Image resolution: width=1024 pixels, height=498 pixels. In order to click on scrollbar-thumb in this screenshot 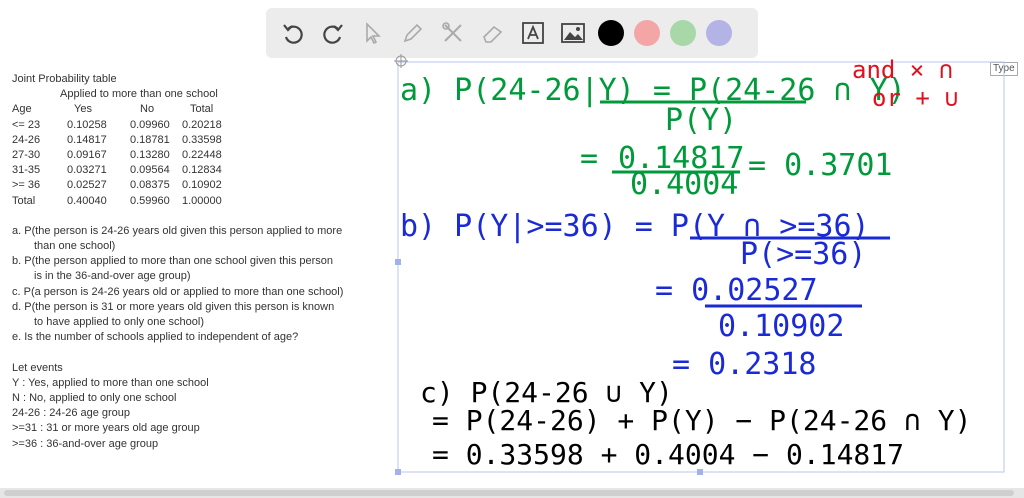, I will do `click(509, 493)`.